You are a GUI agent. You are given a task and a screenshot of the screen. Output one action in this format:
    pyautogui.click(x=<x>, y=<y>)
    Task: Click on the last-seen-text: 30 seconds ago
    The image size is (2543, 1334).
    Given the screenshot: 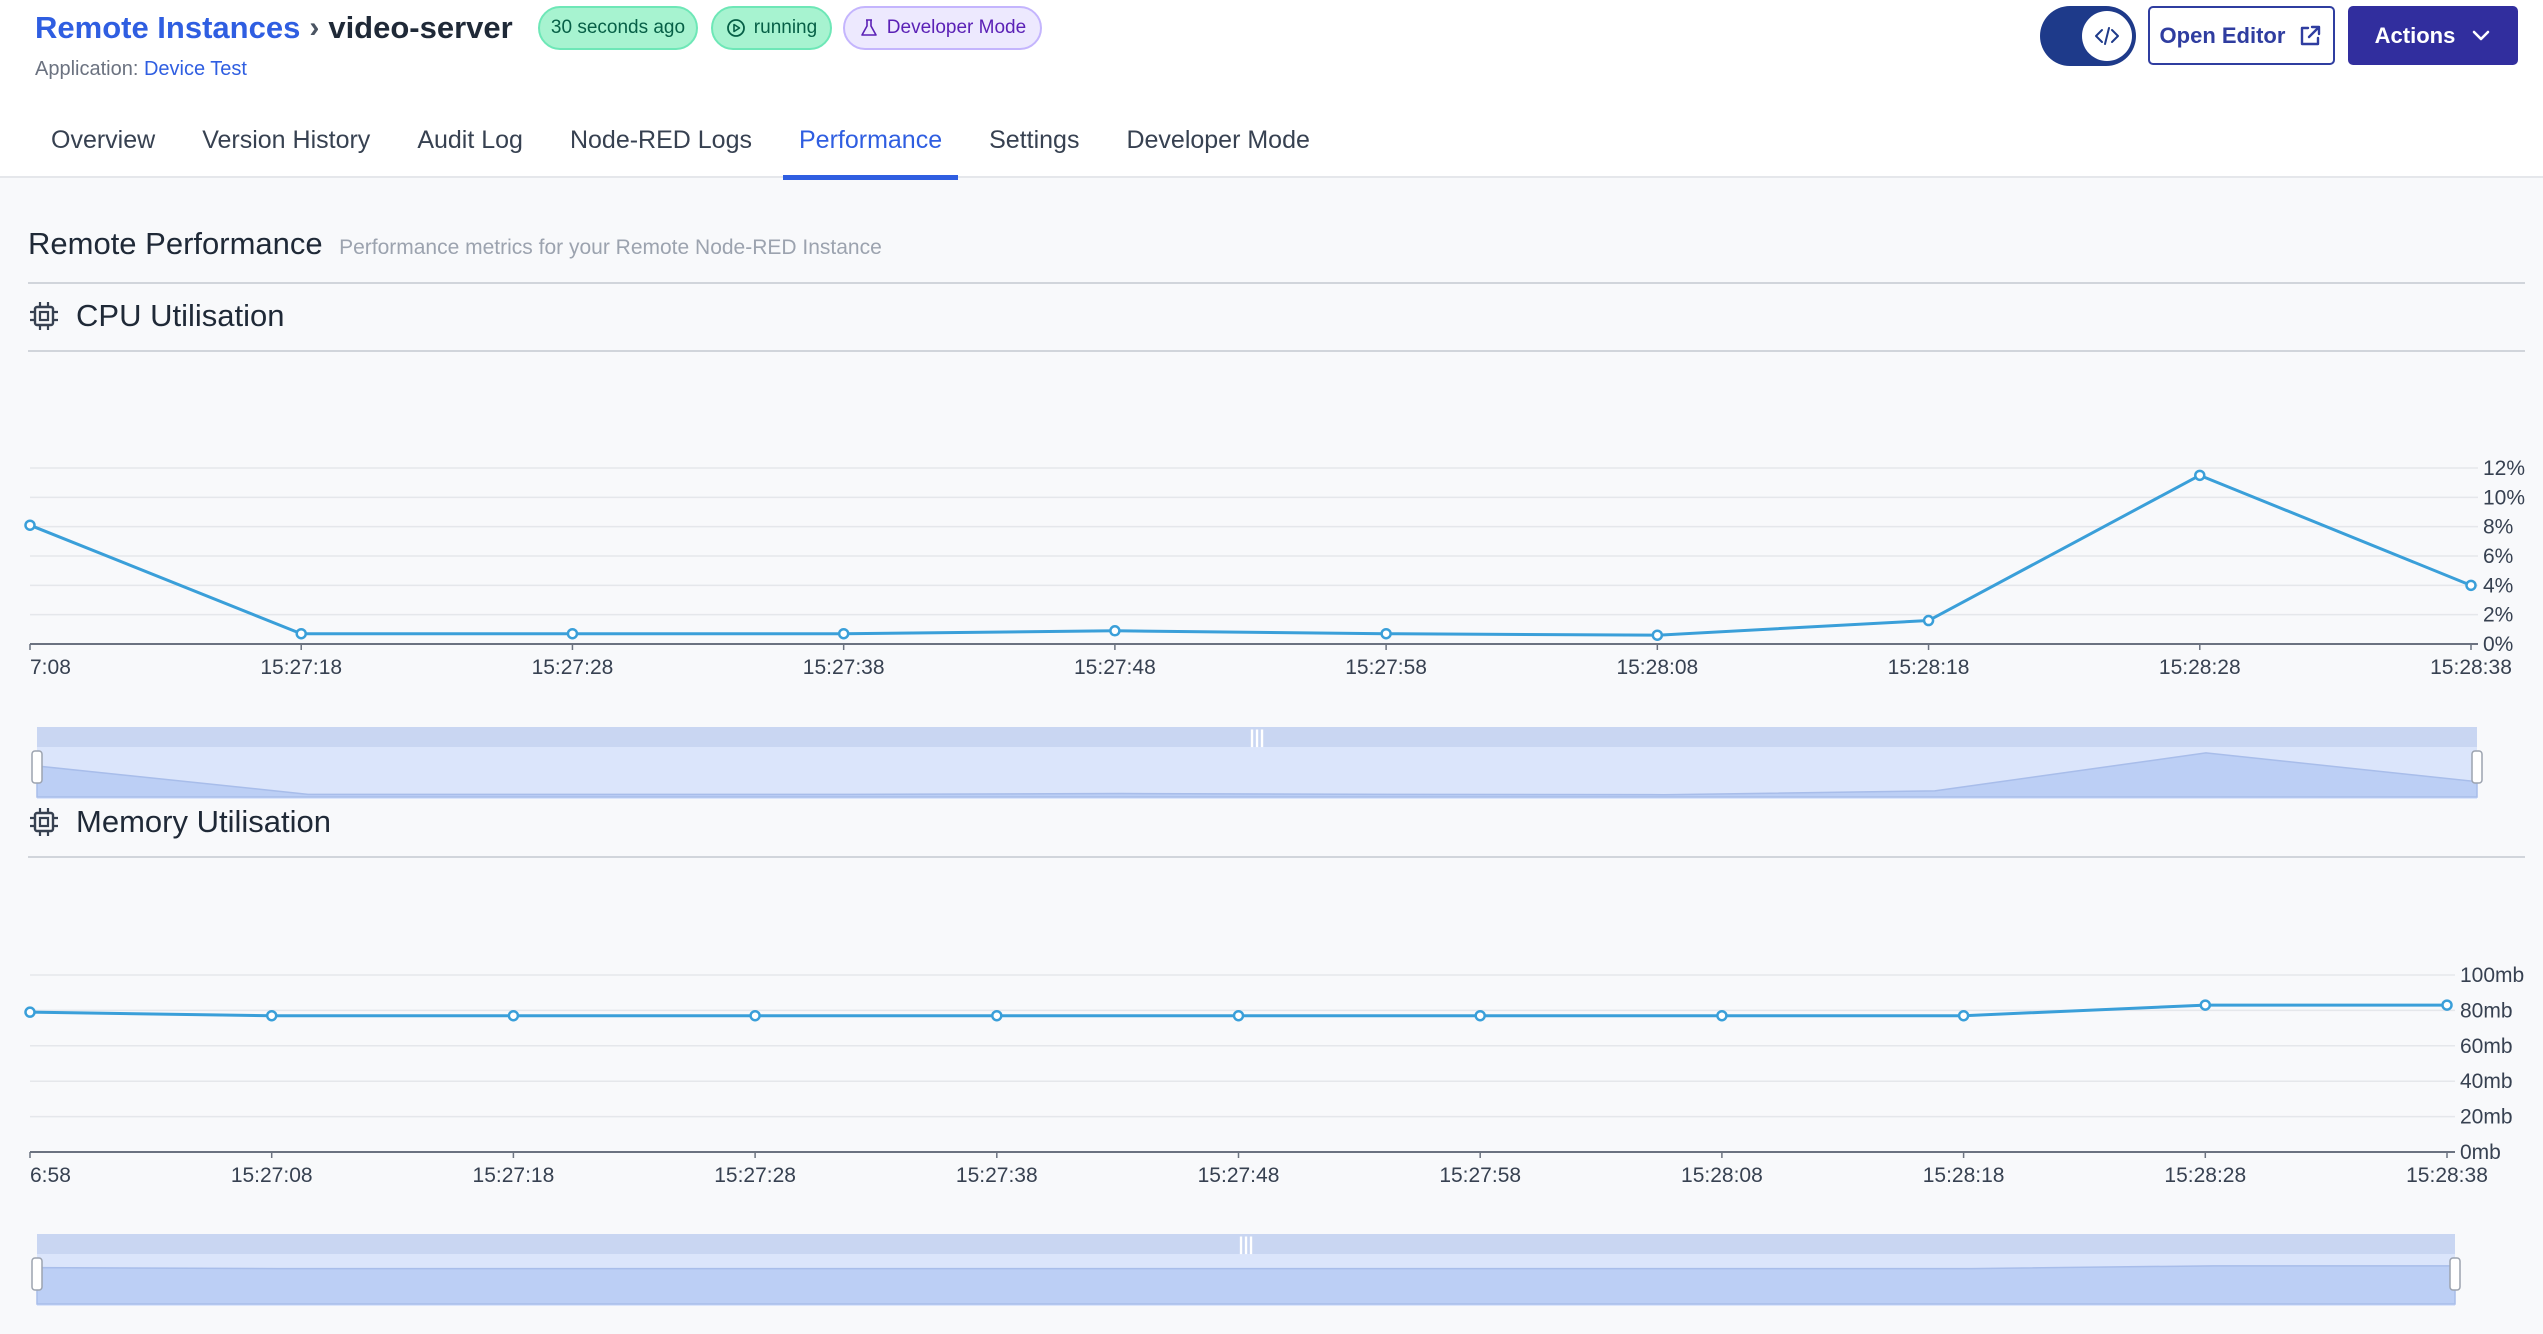 What is the action you would take?
    pyautogui.click(x=618, y=27)
    